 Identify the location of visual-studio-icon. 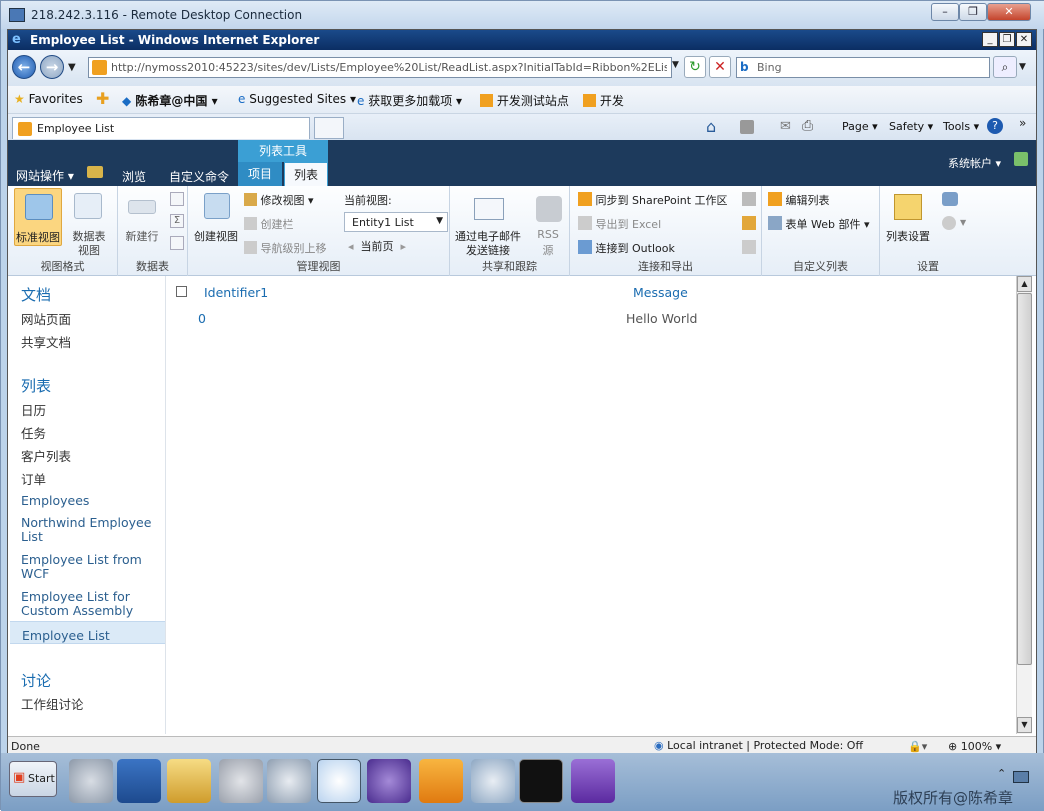
(389, 781).